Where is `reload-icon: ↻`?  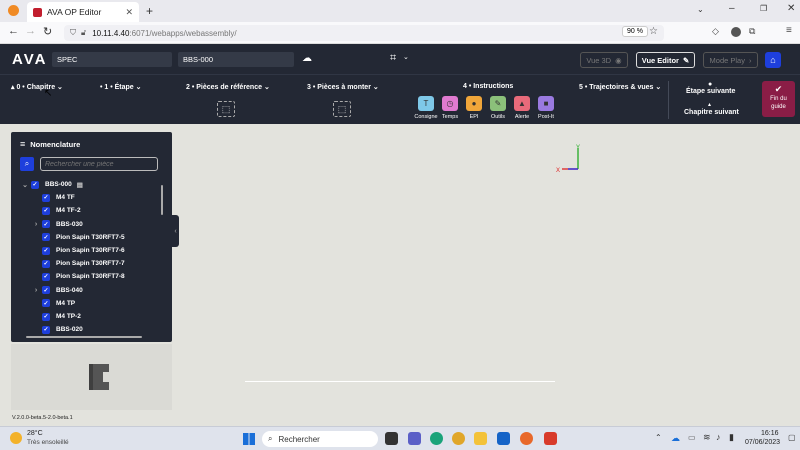 reload-icon: ↻ is located at coordinates (47, 31).